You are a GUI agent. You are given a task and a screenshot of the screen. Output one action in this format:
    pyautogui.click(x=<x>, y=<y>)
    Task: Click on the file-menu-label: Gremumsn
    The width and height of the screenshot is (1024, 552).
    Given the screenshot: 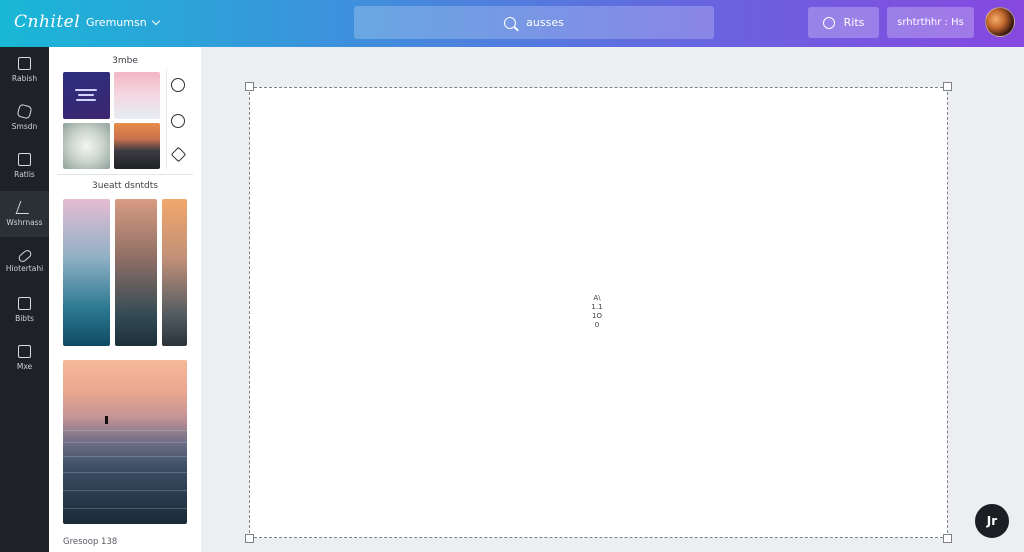 What is the action you would take?
    pyautogui.click(x=116, y=22)
    